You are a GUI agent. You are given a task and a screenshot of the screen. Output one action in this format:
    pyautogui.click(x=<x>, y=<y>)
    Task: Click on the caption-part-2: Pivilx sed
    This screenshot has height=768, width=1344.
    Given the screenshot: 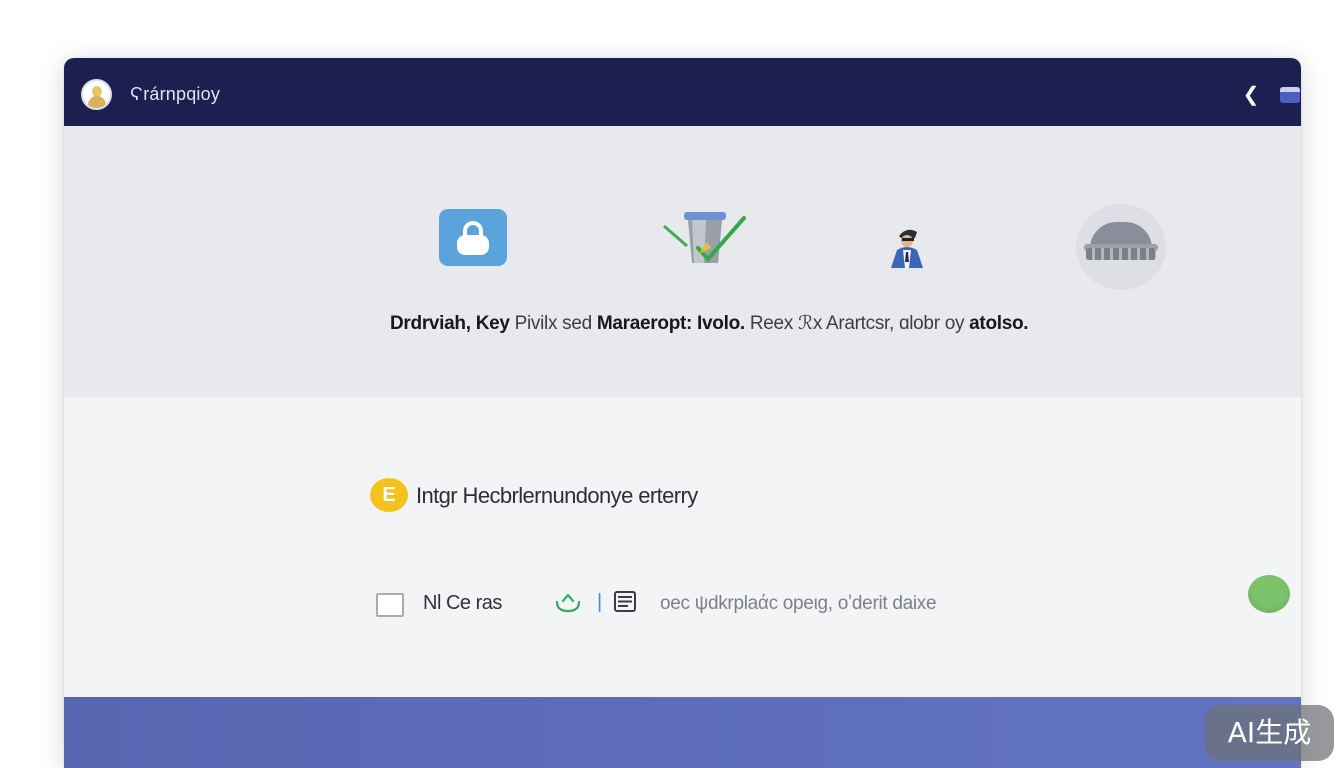 What is the action you would take?
    pyautogui.click(x=553, y=323)
    